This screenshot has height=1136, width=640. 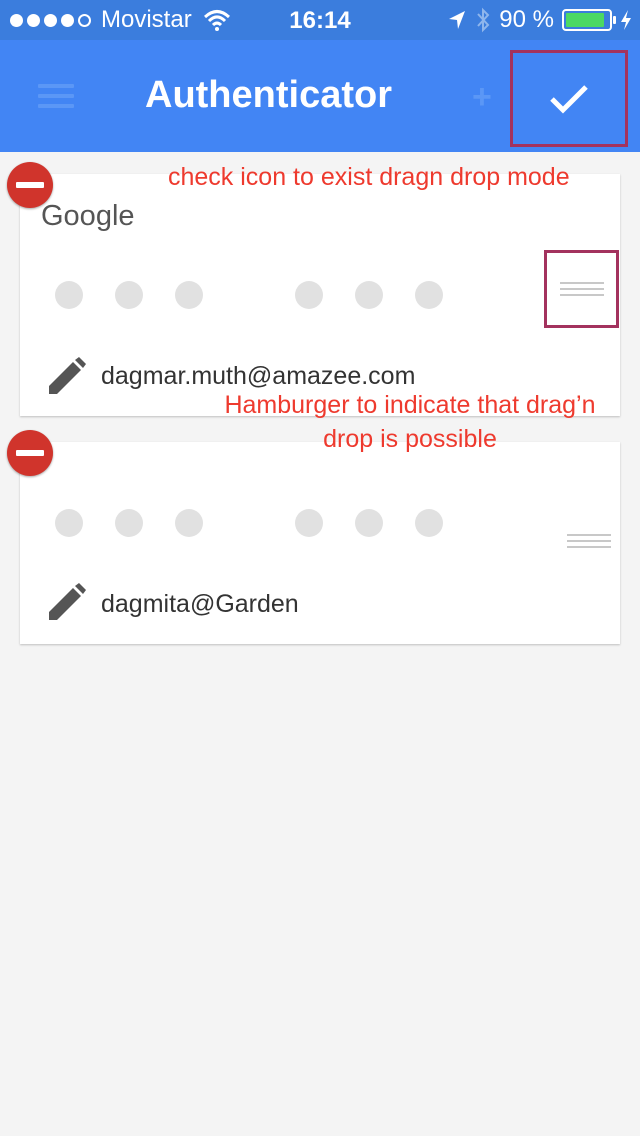 I want to click on annotation-check-note: check icon to exist dragn drop mode, so click(x=369, y=177).